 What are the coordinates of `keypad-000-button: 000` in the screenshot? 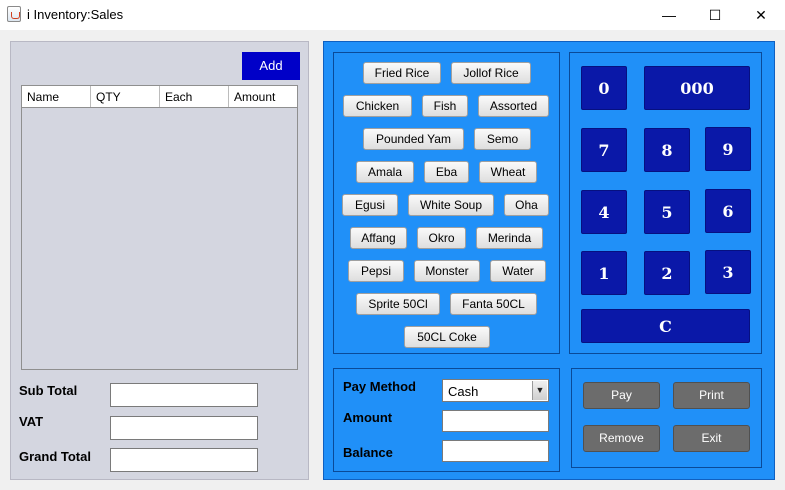 It's located at (697, 88).